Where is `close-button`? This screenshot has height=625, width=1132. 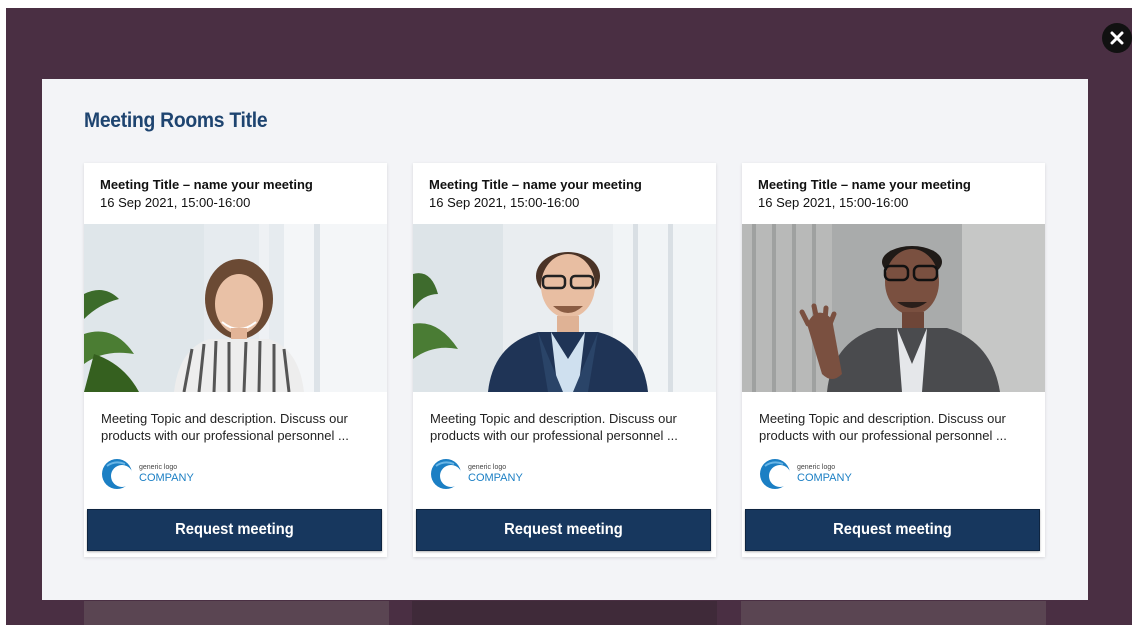
close-button is located at coordinates (1117, 38).